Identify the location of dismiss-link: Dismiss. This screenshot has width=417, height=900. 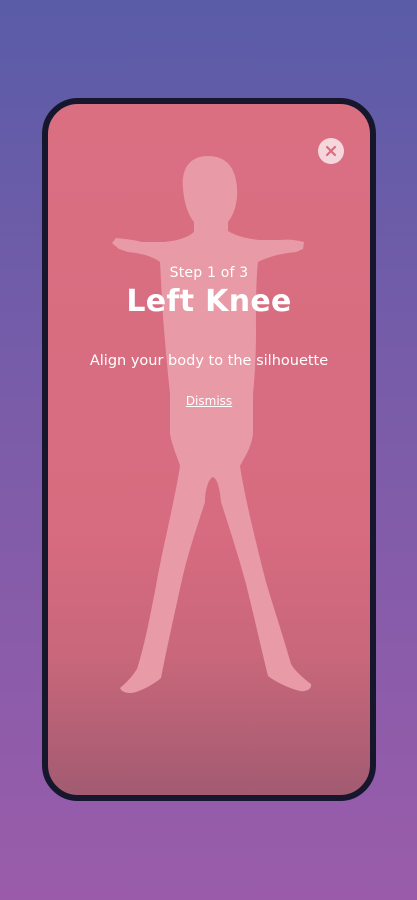
(209, 401).